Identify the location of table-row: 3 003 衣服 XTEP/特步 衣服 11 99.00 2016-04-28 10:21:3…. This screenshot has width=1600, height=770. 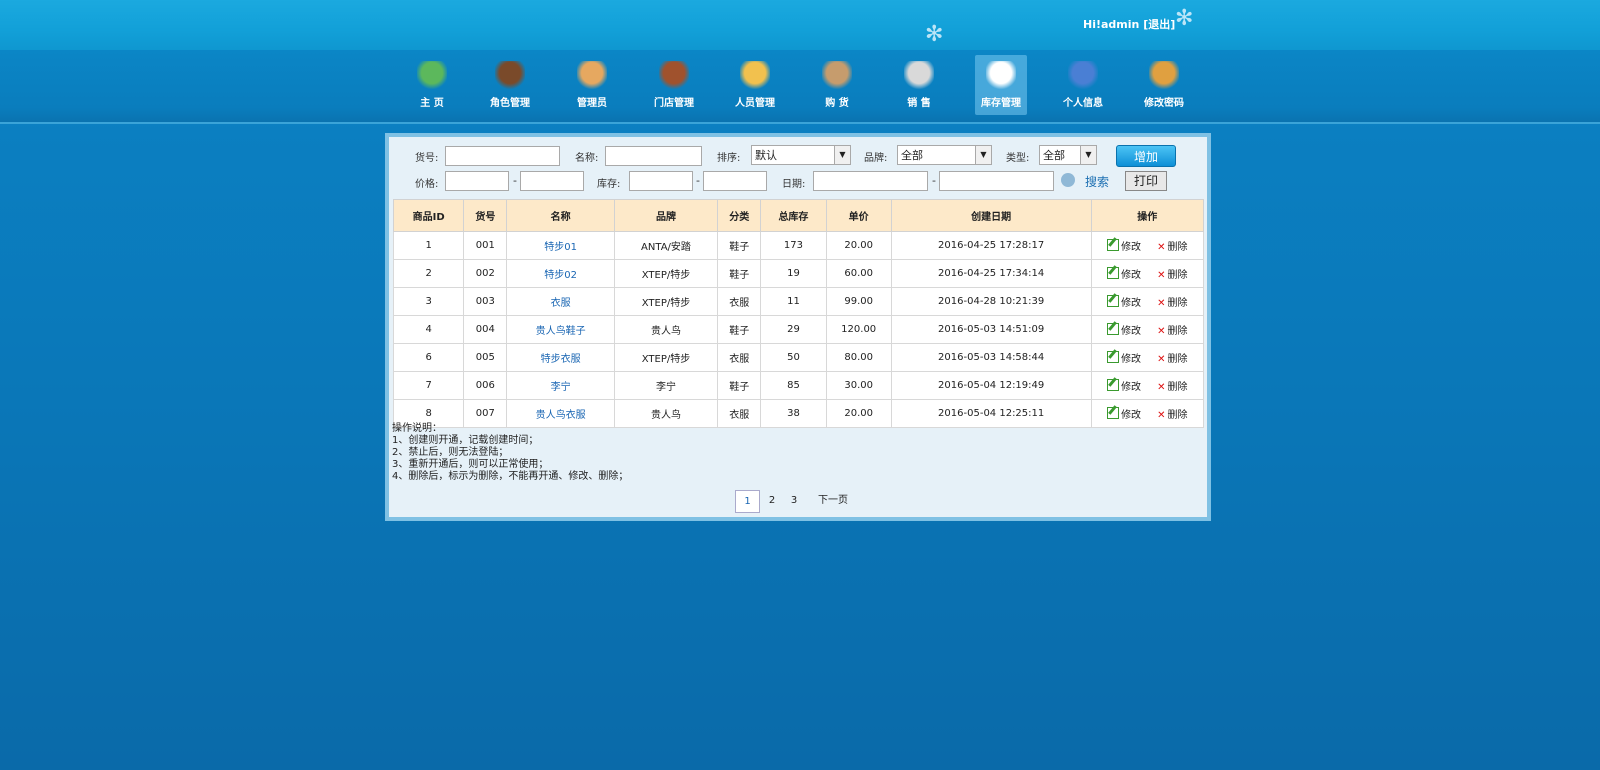
(798, 301).